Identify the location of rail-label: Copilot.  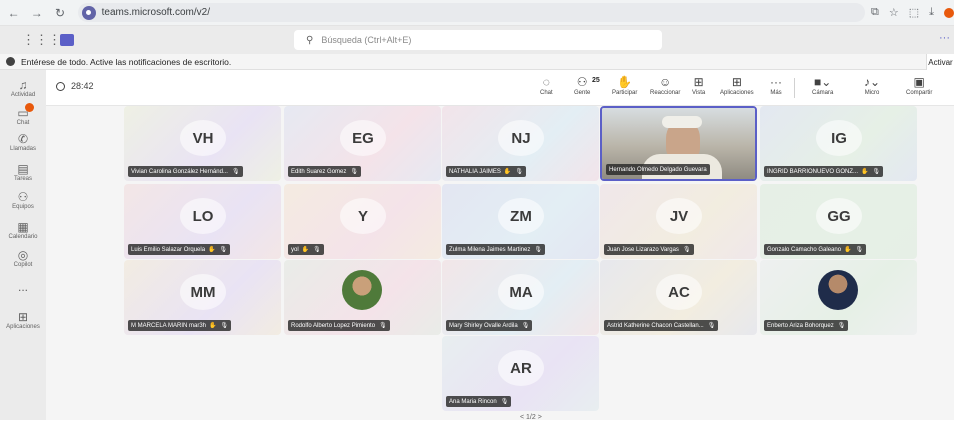
(23, 265).